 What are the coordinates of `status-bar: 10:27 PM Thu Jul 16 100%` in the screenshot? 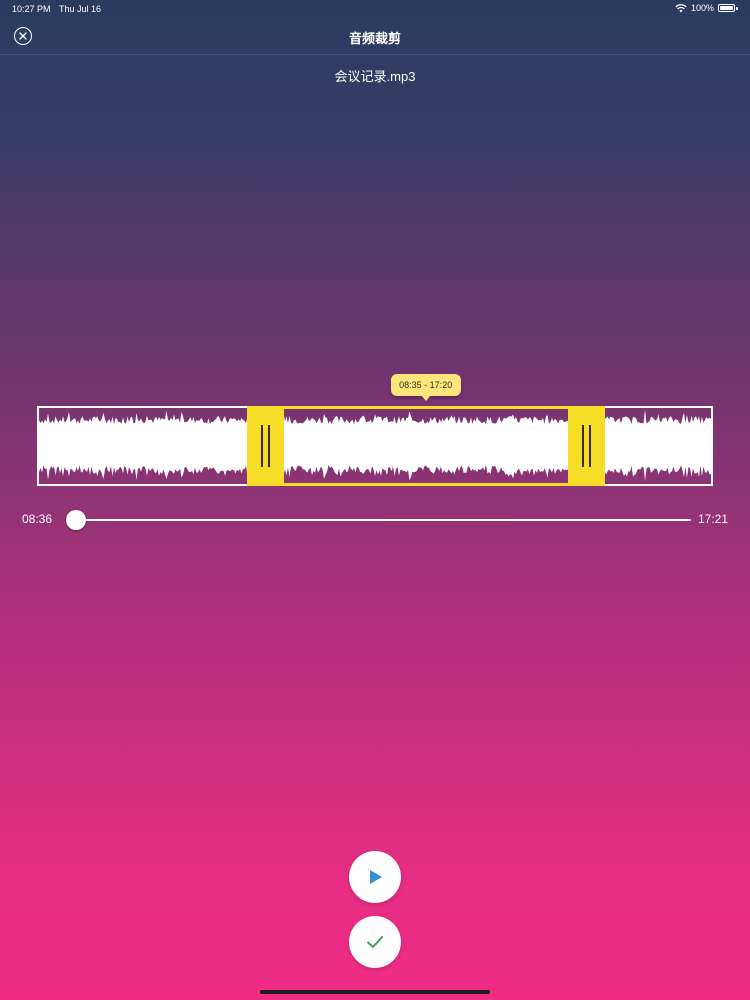 It's located at (375, 9).